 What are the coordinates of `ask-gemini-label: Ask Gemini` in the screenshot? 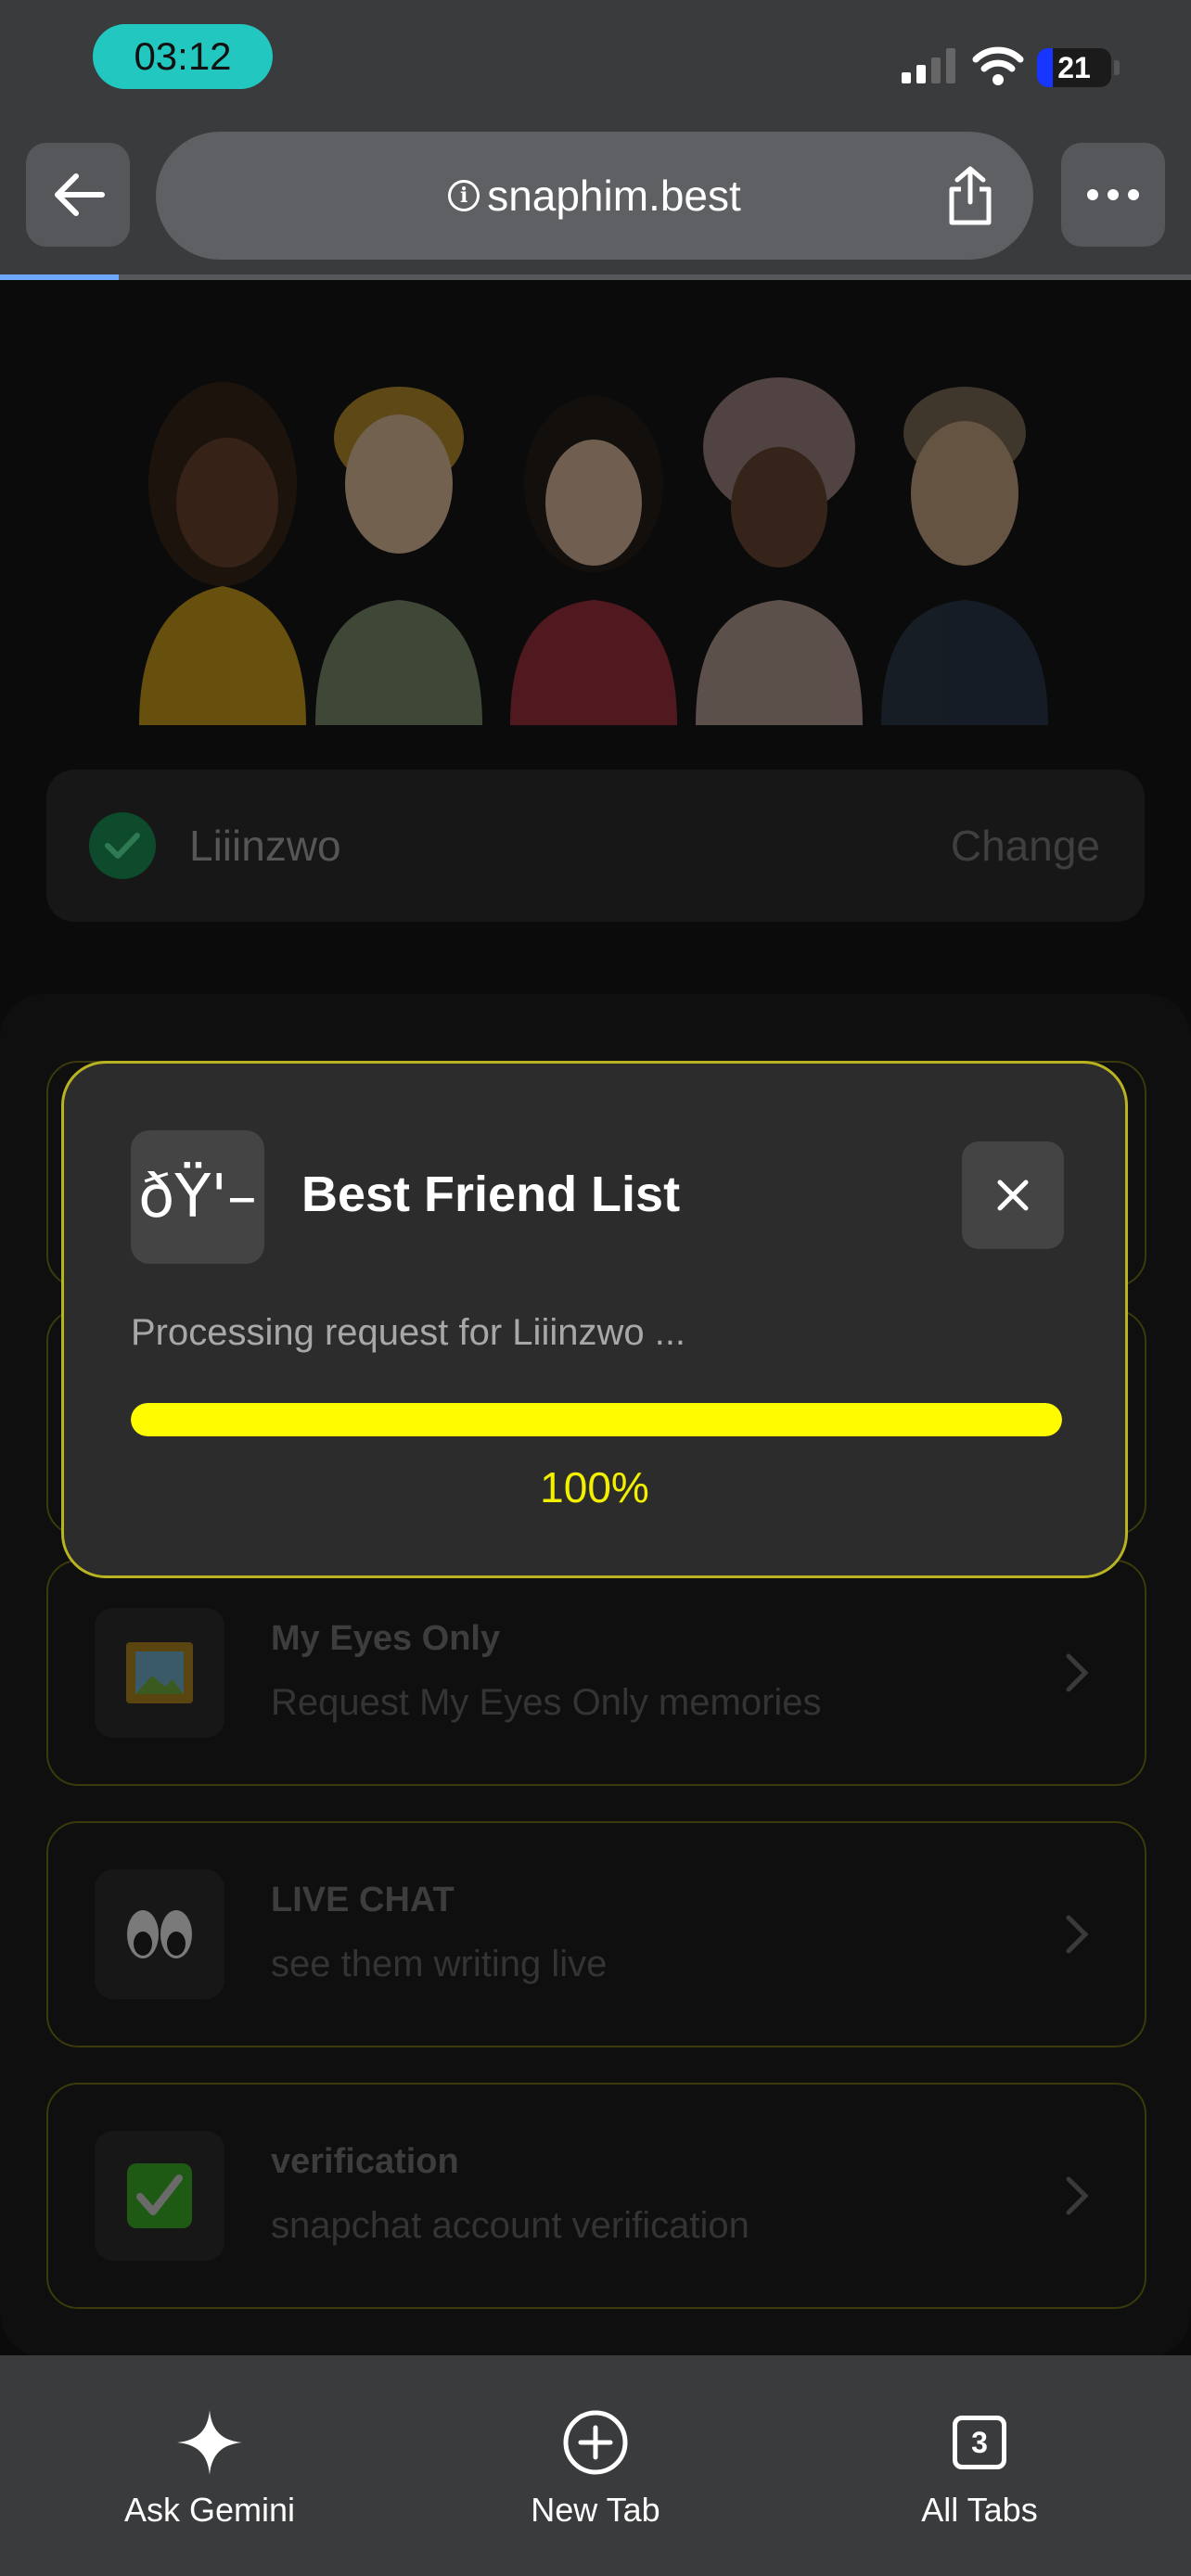 It's located at (209, 2510).